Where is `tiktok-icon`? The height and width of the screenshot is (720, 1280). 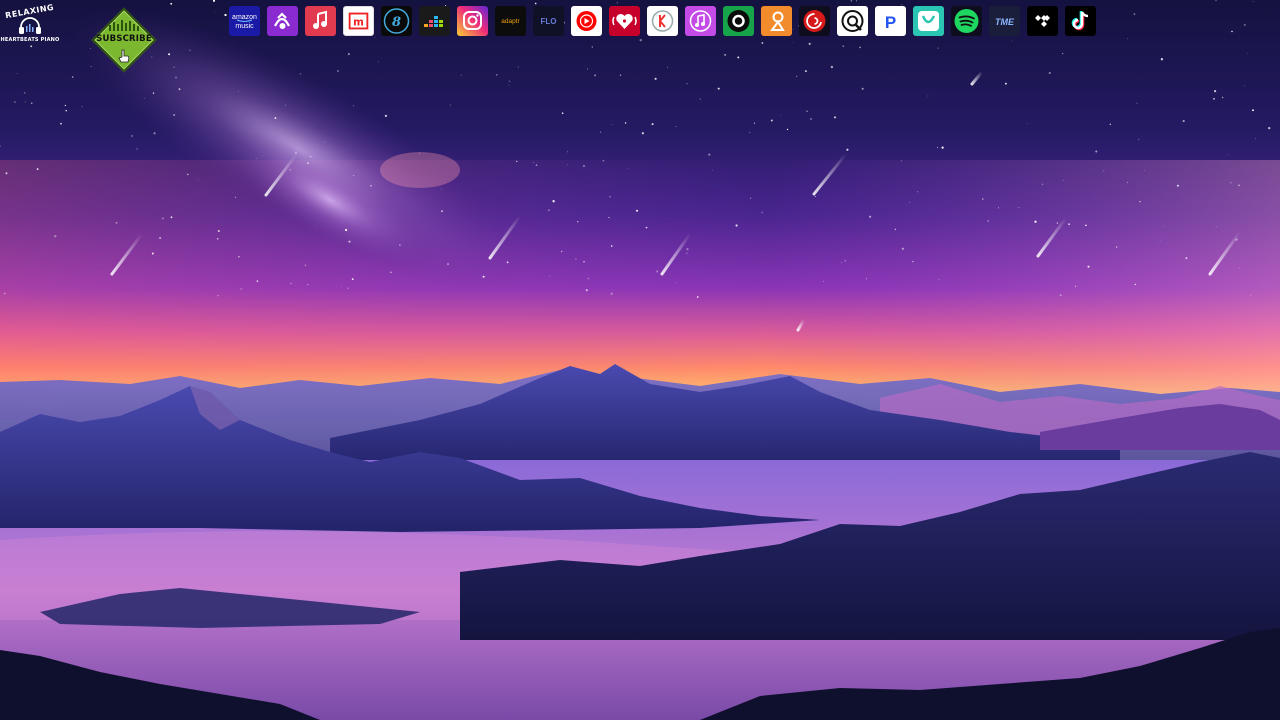 tiktok-icon is located at coordinates (1080, 21).